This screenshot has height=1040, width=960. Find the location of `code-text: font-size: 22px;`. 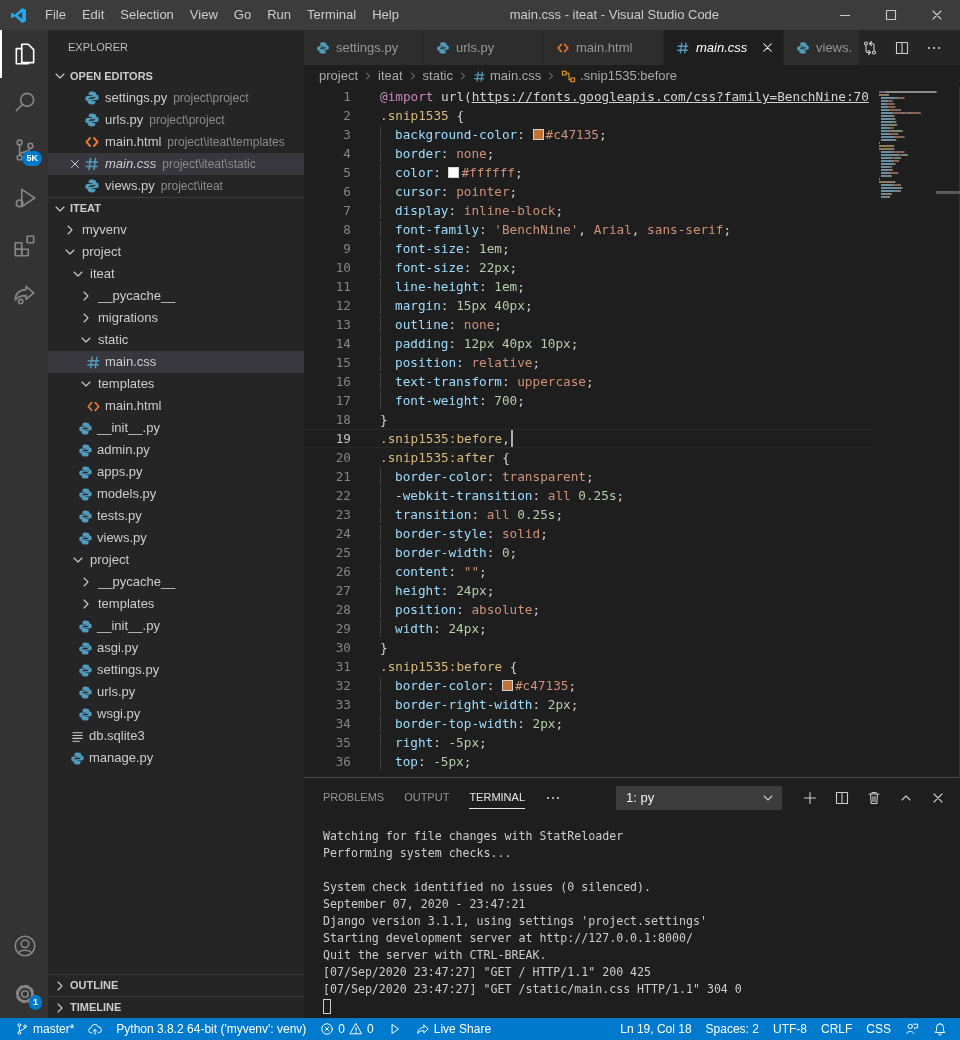

code-text: font-size: 22px; is located at coordinates (456, 268).